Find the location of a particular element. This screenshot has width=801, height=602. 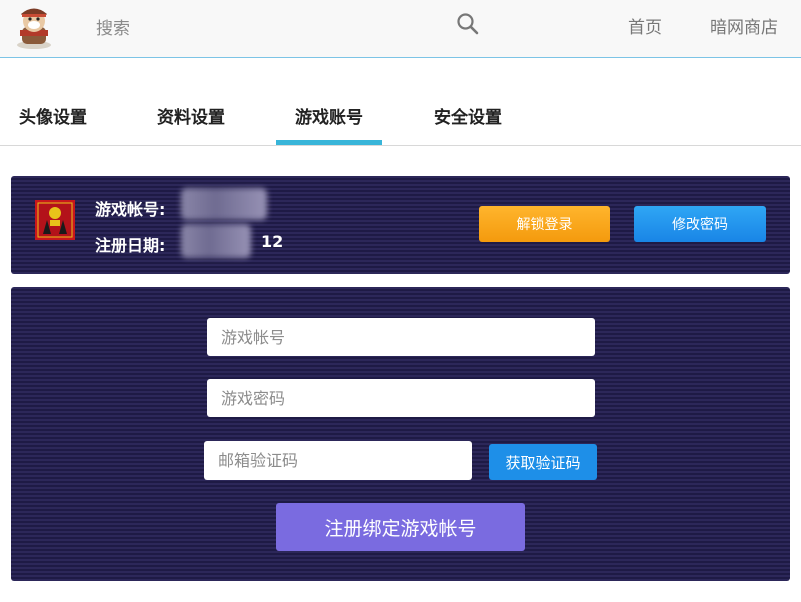

register-bind-button: 注册绑定游戏帐号 is located at coordinates (400, 527).